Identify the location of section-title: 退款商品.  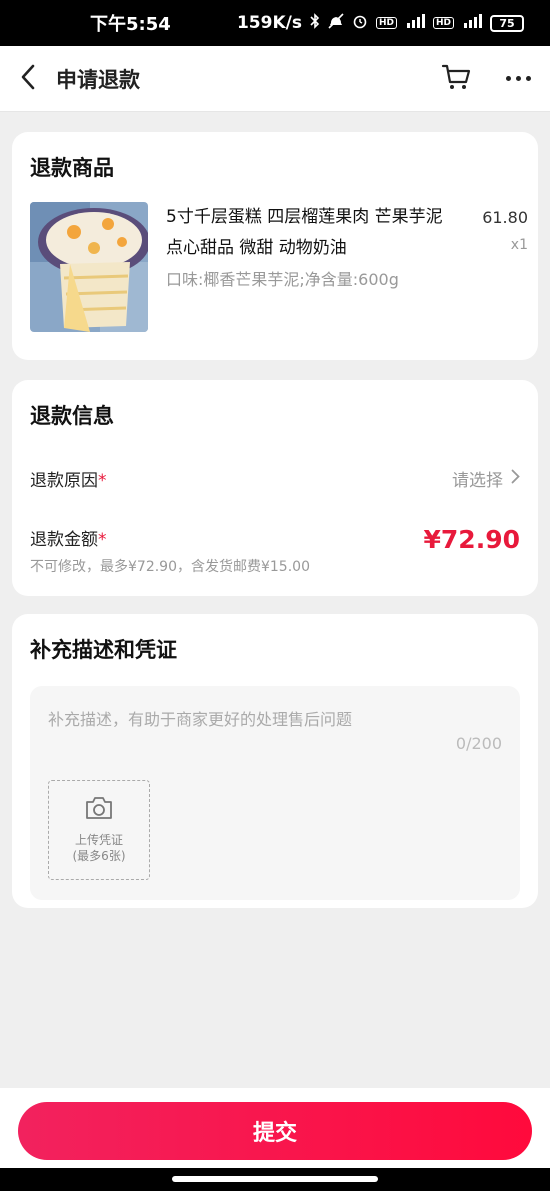
(72, 168).